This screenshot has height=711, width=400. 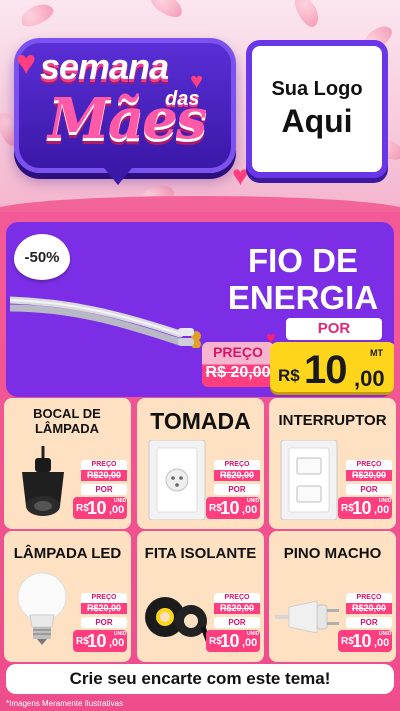 I want to click on discount-badge: -50%, so click(x=42, y=257).